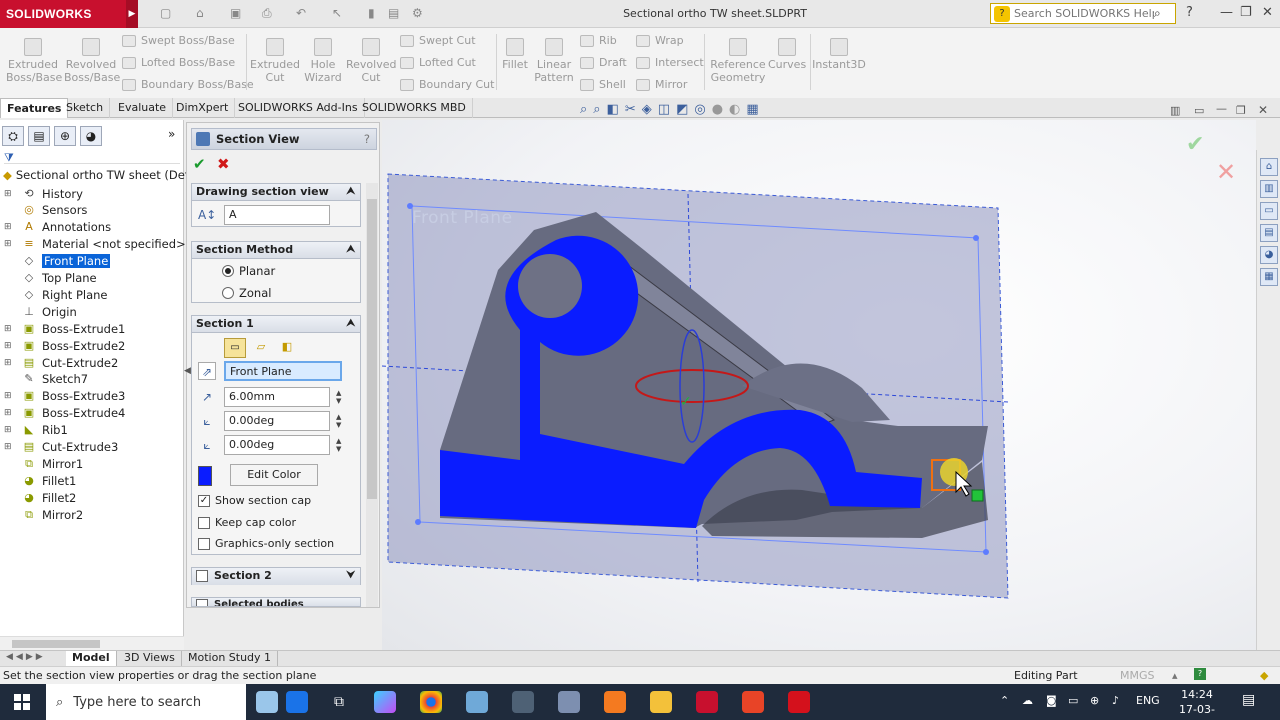 The height and width of the screenshot is (720, 1280). I want to click on new-document-icon: ▢, so click(165, 14).